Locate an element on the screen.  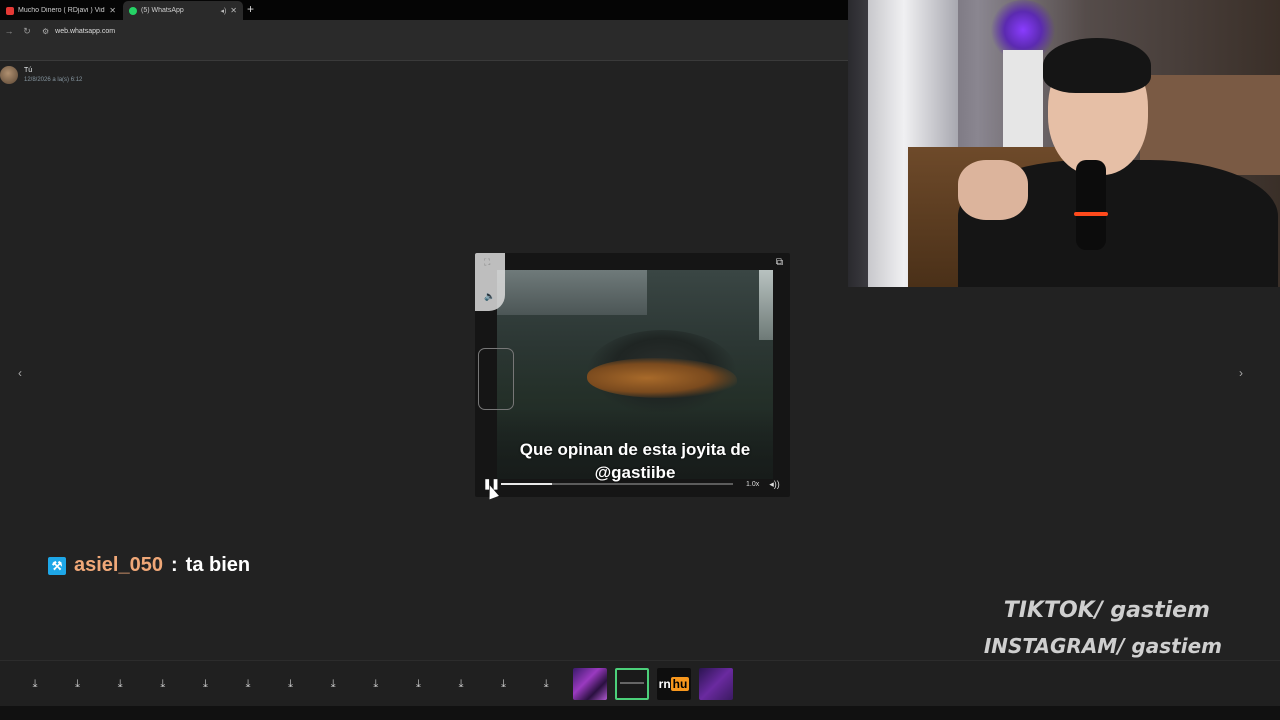
new-tab-button: + is located at coordinates (250, 9).